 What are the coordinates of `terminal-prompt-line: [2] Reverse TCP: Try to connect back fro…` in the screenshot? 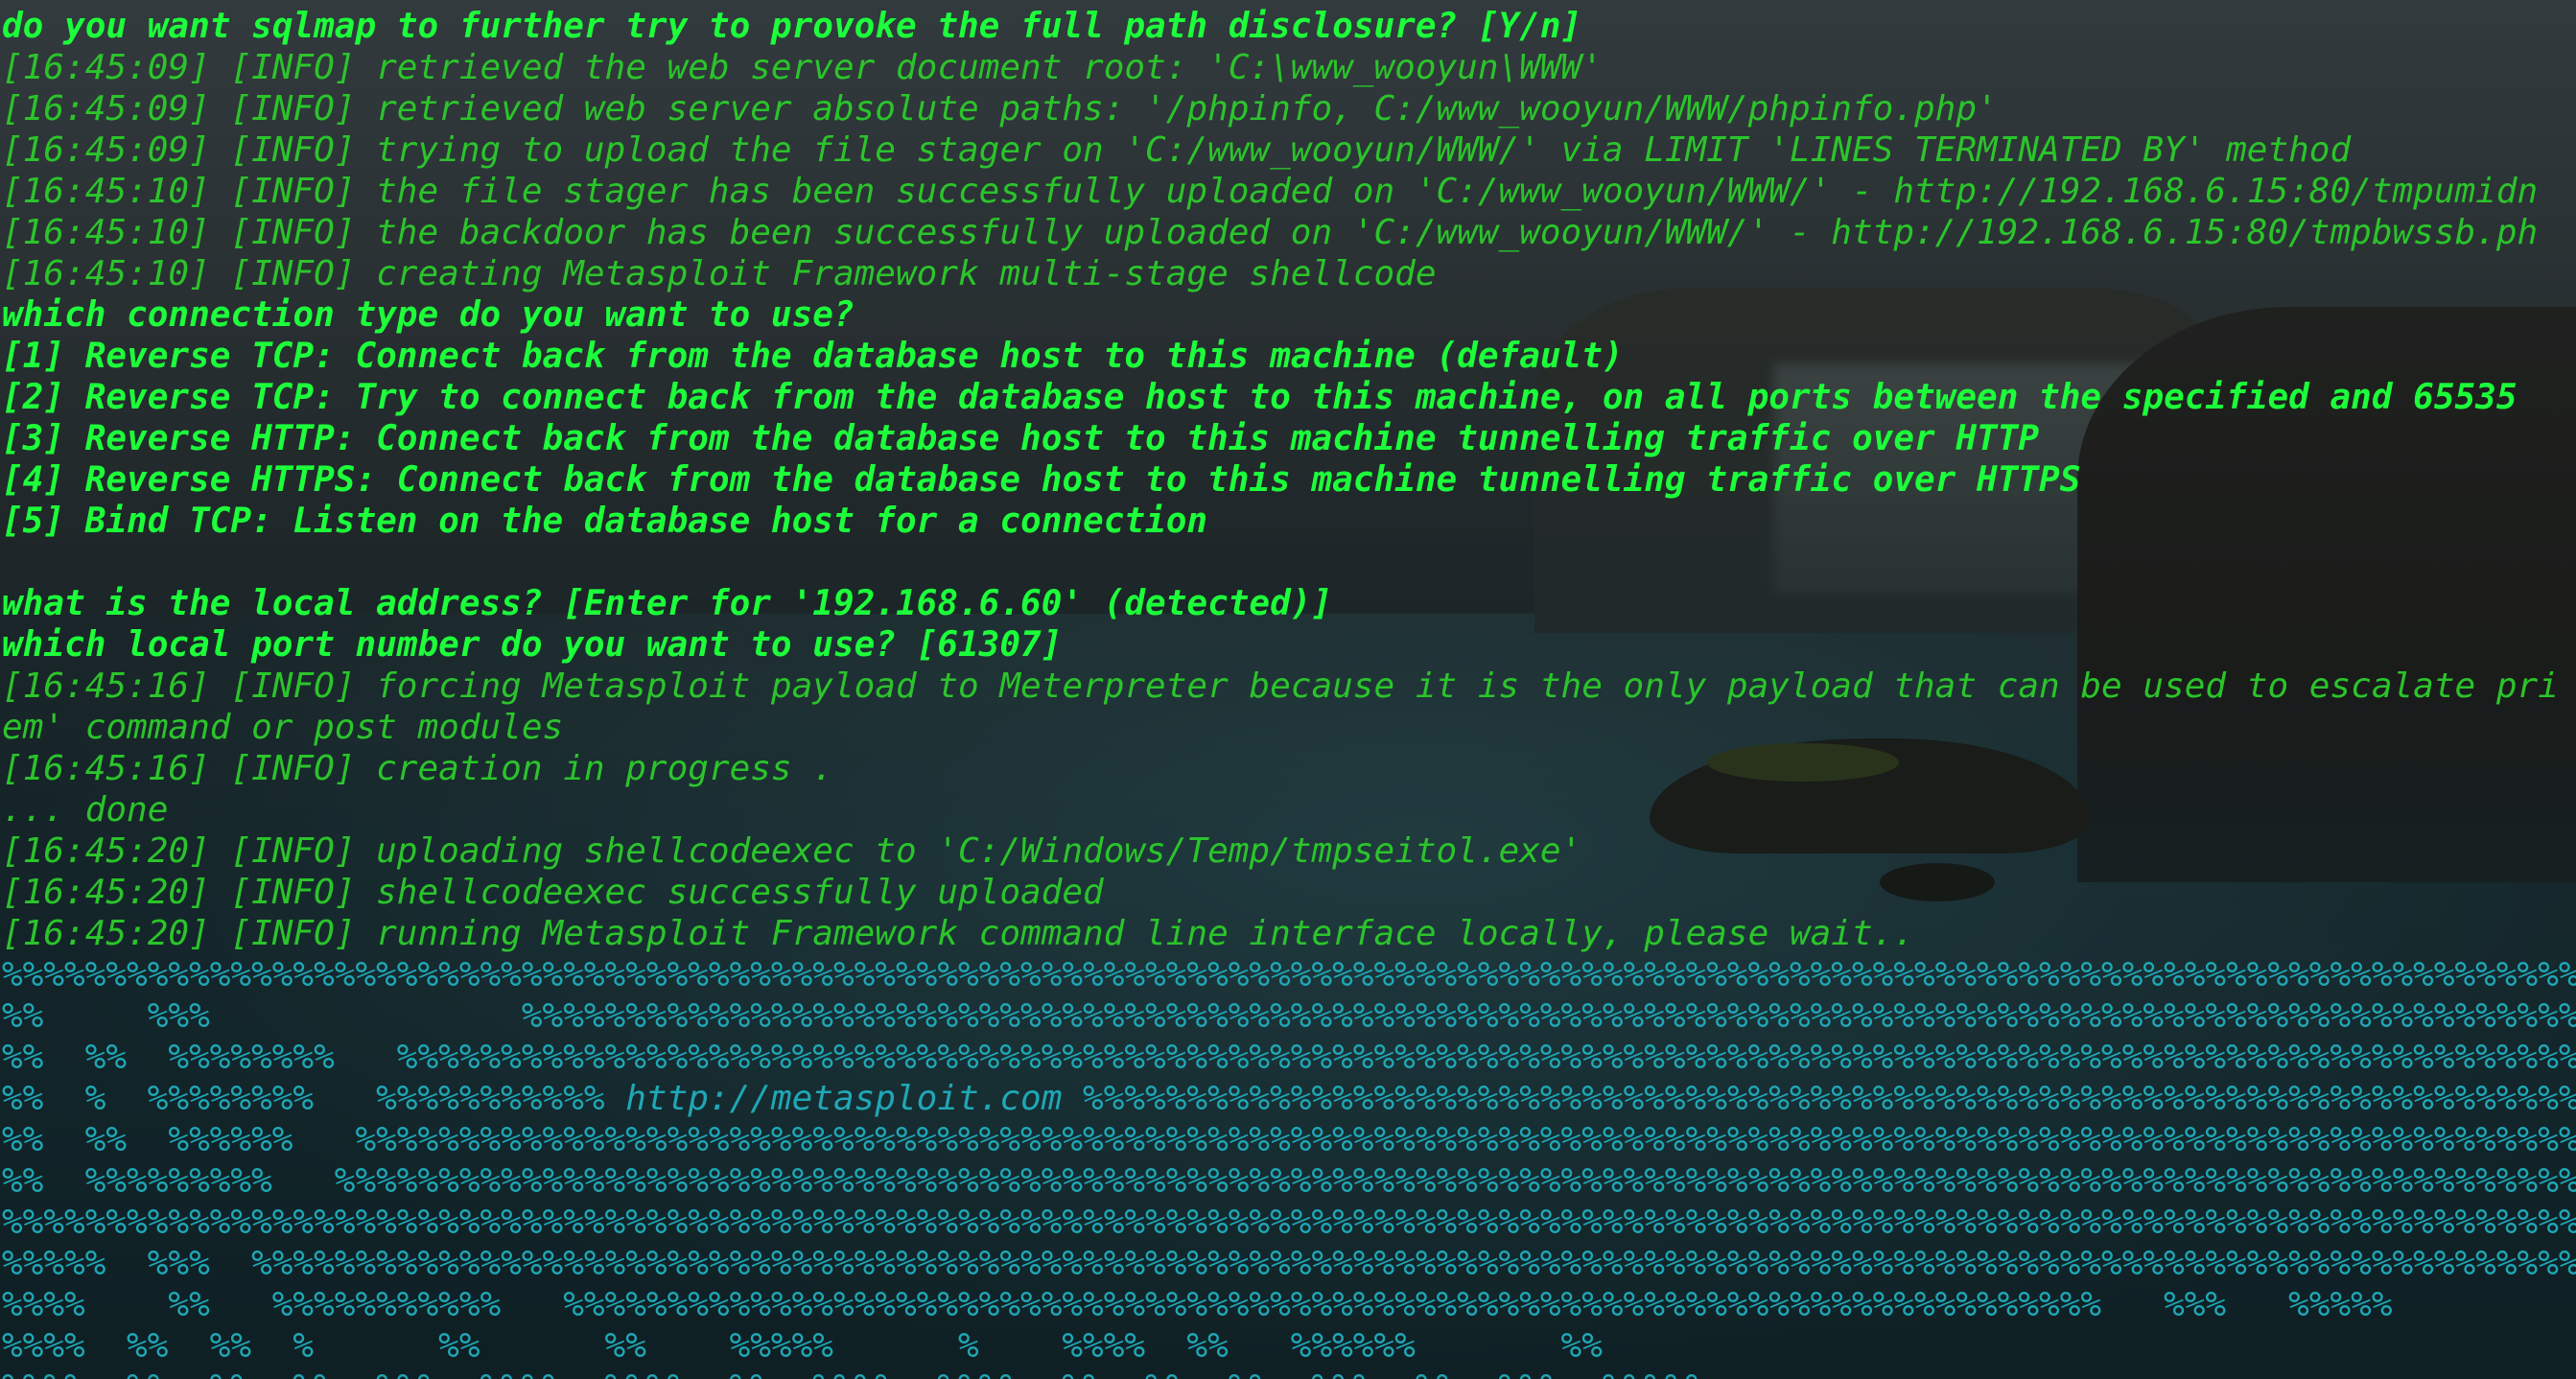 It's located at (1259, 397).